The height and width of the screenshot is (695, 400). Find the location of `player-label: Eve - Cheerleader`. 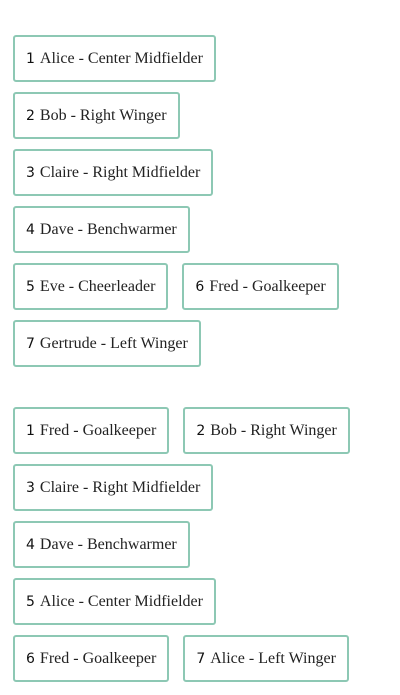

player-label: Eve - Cheerleader is located at coordinates (97, 286).